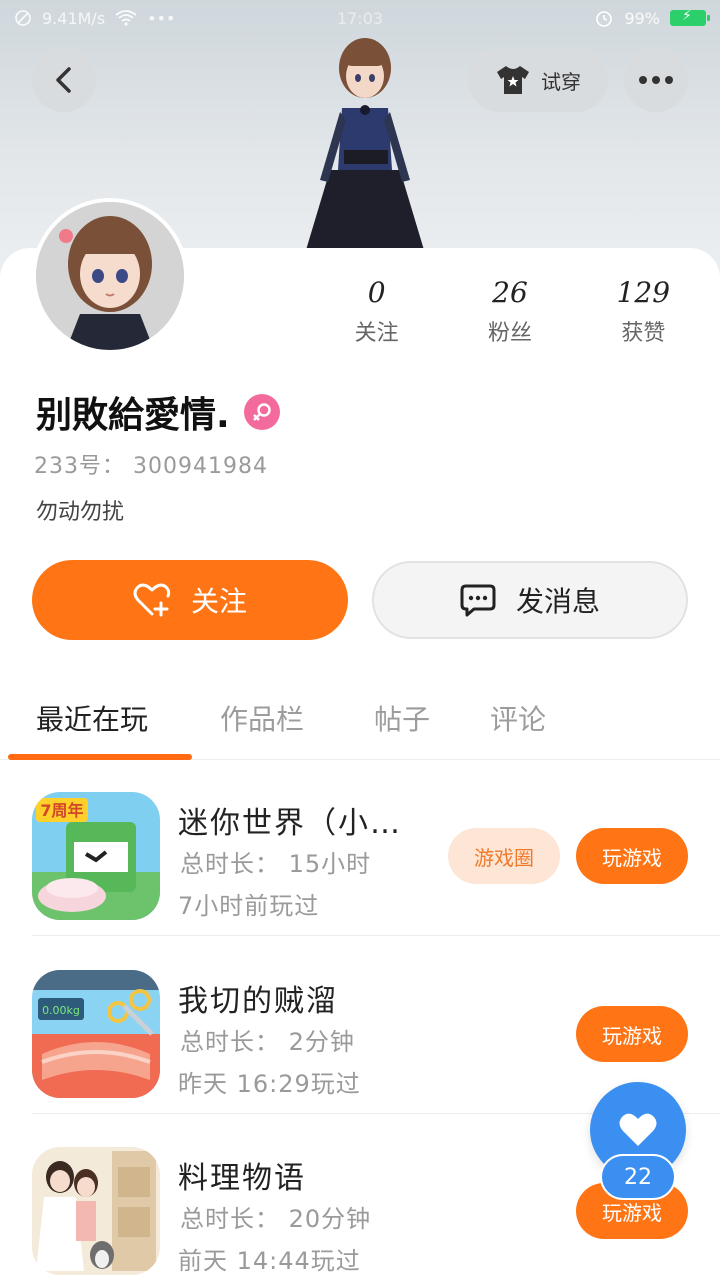  What do you see at coordinates (557, 601) in the screenshot?
I see `send-message-label: 发消息` at bounding box center [557, 601].